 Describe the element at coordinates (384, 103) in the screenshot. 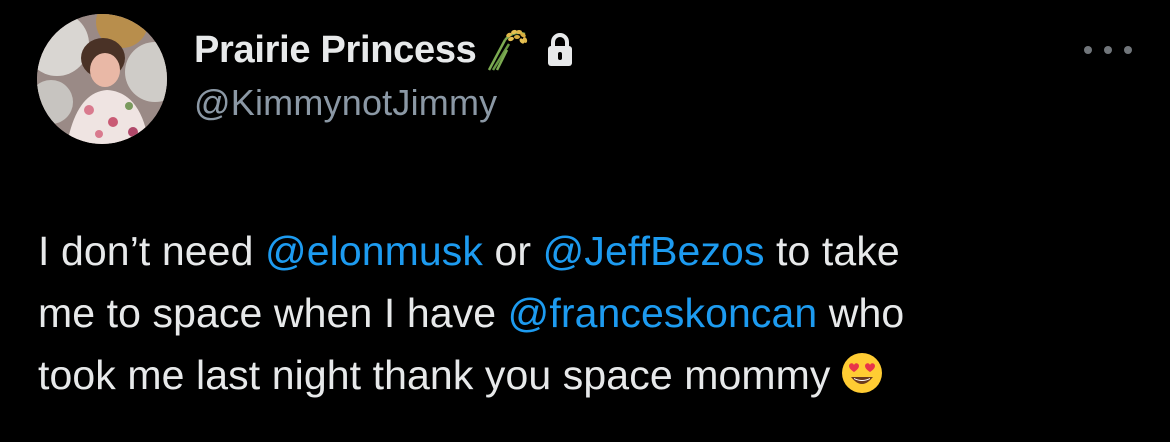

I see `author-handle: @KimmynotJimmy` at that location.